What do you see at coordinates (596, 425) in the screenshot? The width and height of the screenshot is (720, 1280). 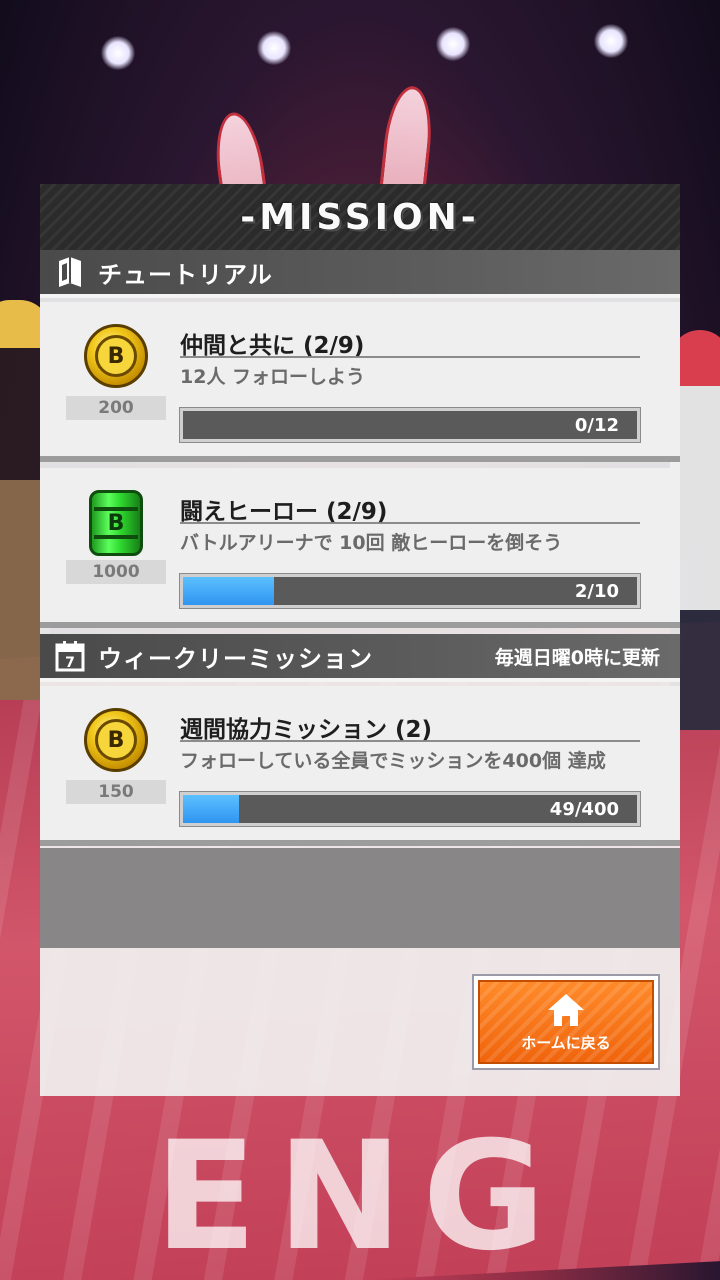 I see `progress-text: 0/12` at bounding box center [596, 425].